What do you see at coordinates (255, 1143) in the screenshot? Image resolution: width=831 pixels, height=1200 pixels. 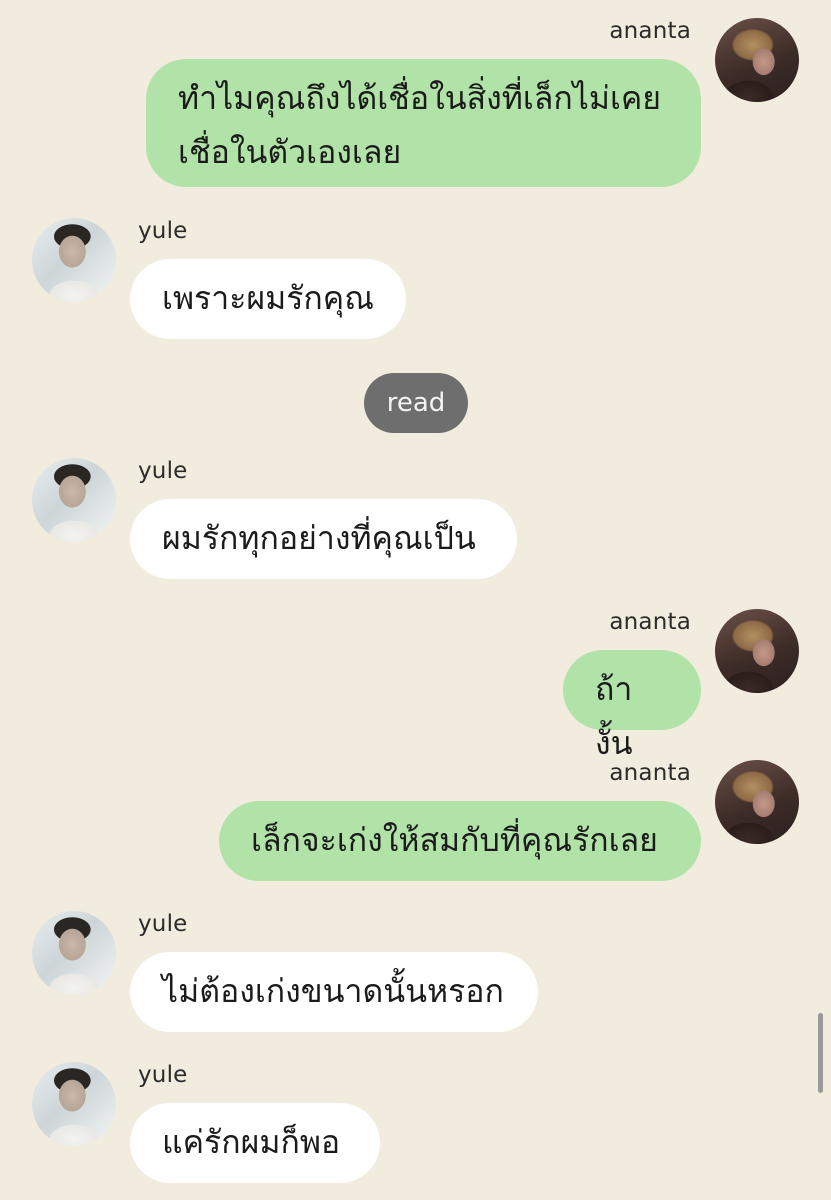 I see `message-bubble-incoming: แค่รักผมก็พอ` at bounding box center [255, 1143].